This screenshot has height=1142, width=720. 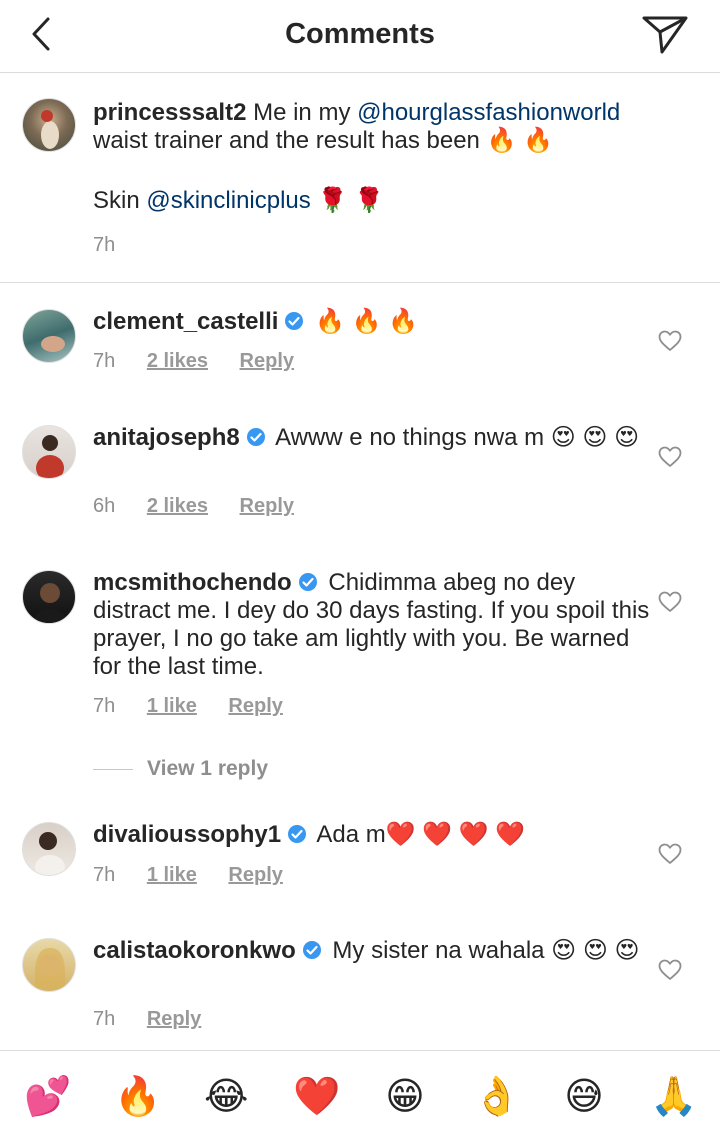 I want to click on comment-meta: 6h 2 likes Reply, so click(x=206, y=506).